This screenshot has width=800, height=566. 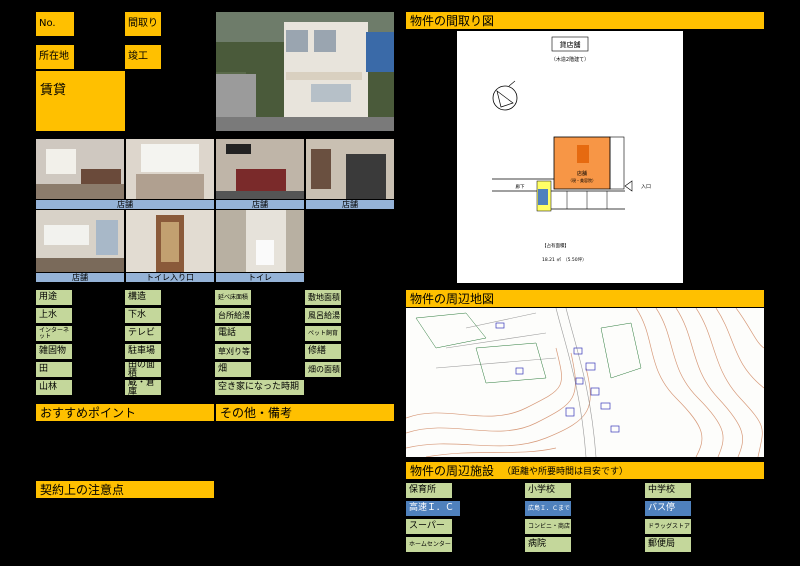 What do you see at coordinates (564, 259) in the screenshot?
I see `floorplan-area-value: 18.21 ㎡ （5.50坪）` at bounding box center [564, 259].